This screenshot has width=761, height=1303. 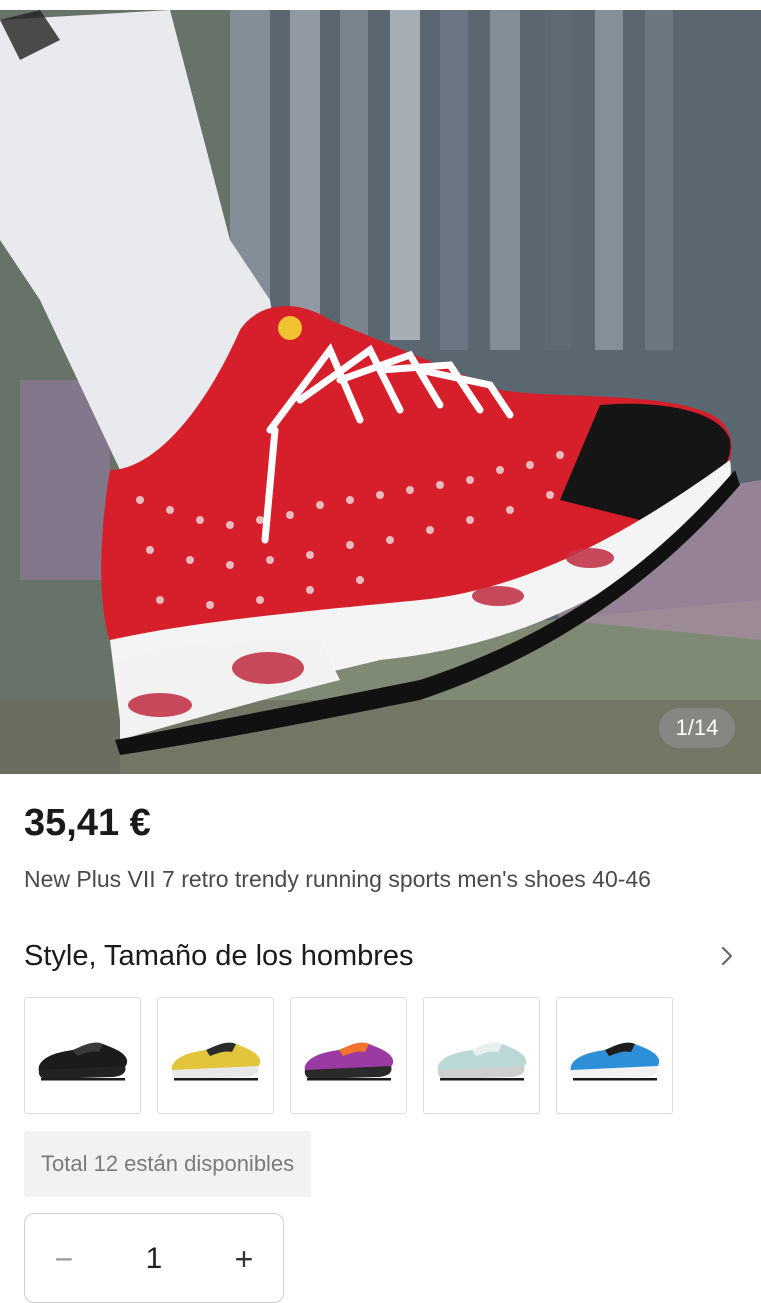 I want to click on variant-thumbnails, so click(x=348, y=1055).